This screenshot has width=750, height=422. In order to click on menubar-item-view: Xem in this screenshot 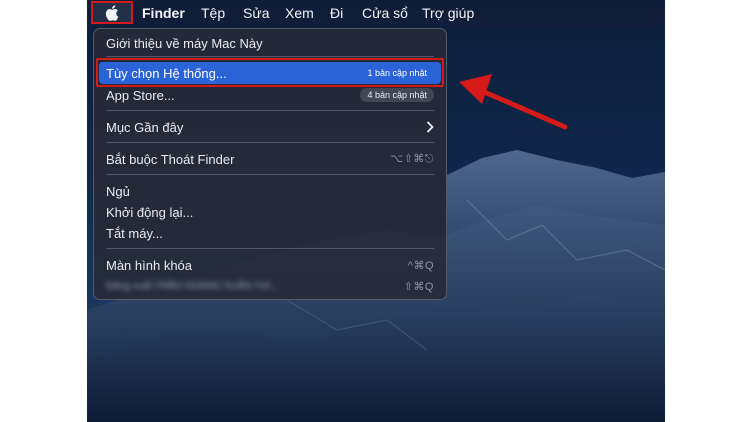, I will do `click(299, 13)`.